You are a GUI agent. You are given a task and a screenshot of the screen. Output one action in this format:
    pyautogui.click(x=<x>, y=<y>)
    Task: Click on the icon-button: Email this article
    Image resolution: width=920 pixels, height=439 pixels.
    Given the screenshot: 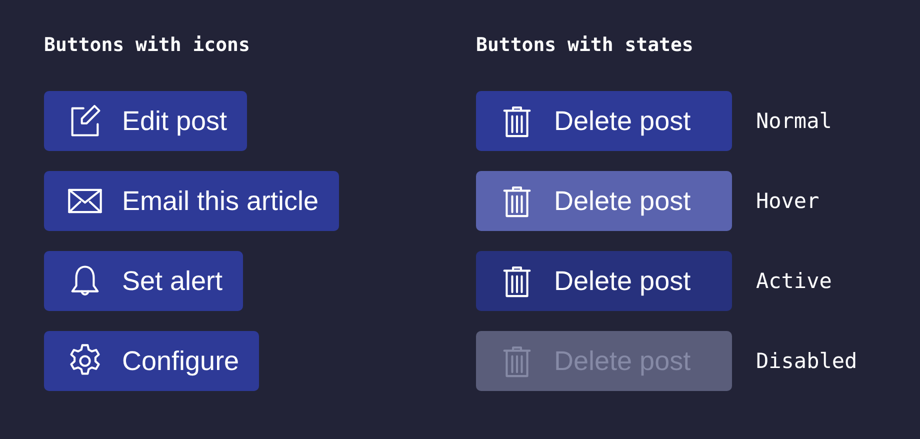 What is the action you would take?
    pyautogui.click(x=191, y=201)
    